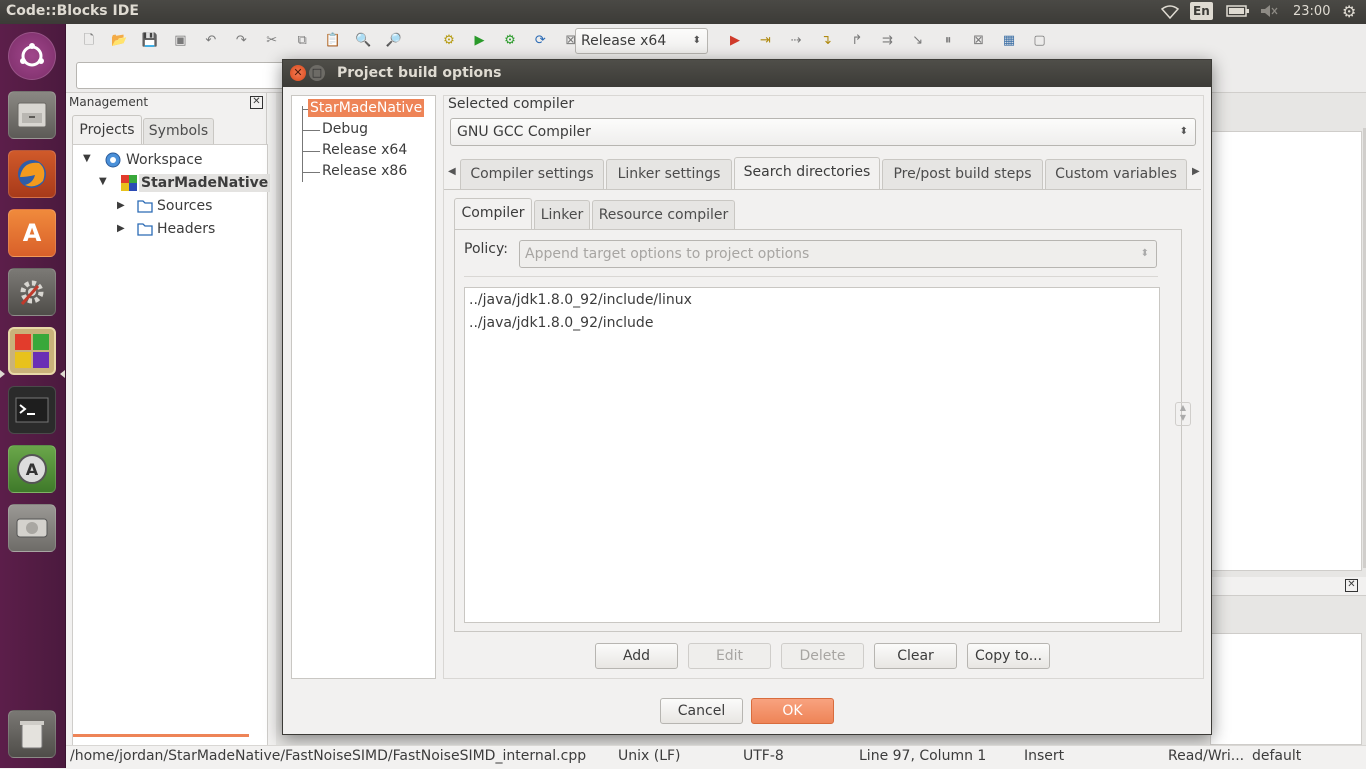  What do you see at coordinates (32, 56) in the screenshot?
I see `ubuntu-logo-icon` at bounding box center [32, 56].